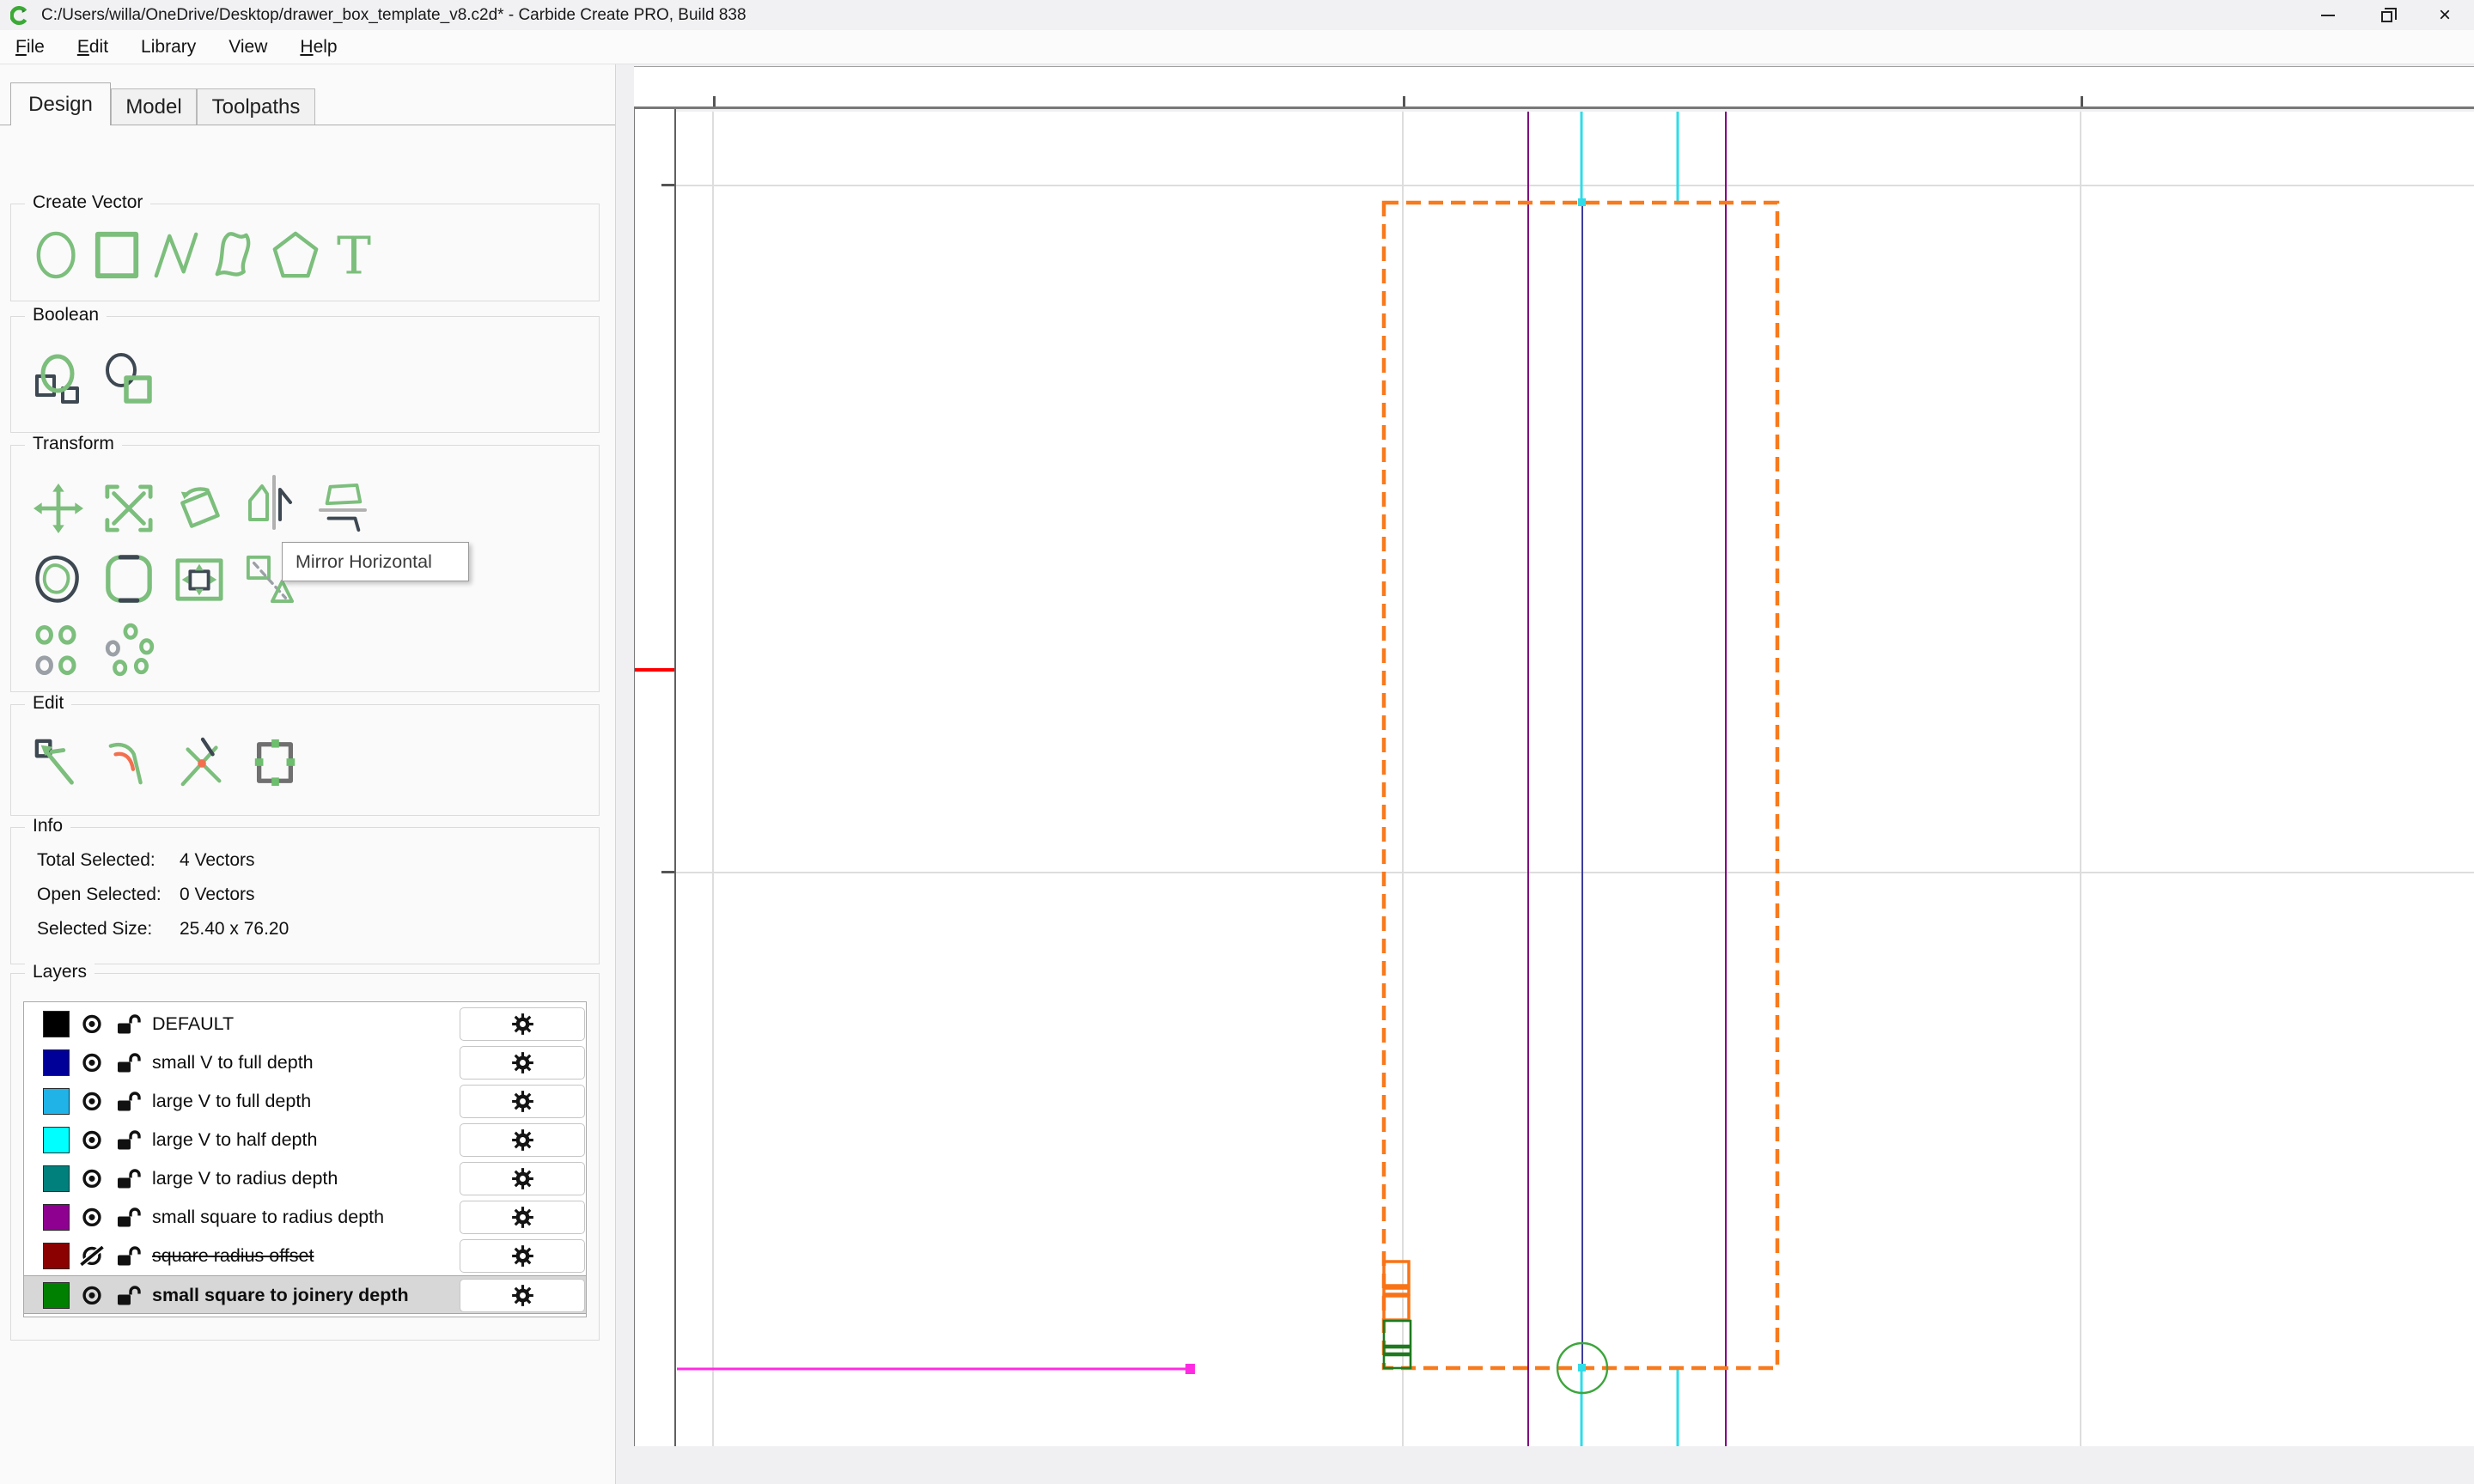 This screenshot has height=1484, width=2474. What do you see at coordinates (655, 756) in the screenshot?
I see `vertical-ruler` at bounding box center [655, 756].